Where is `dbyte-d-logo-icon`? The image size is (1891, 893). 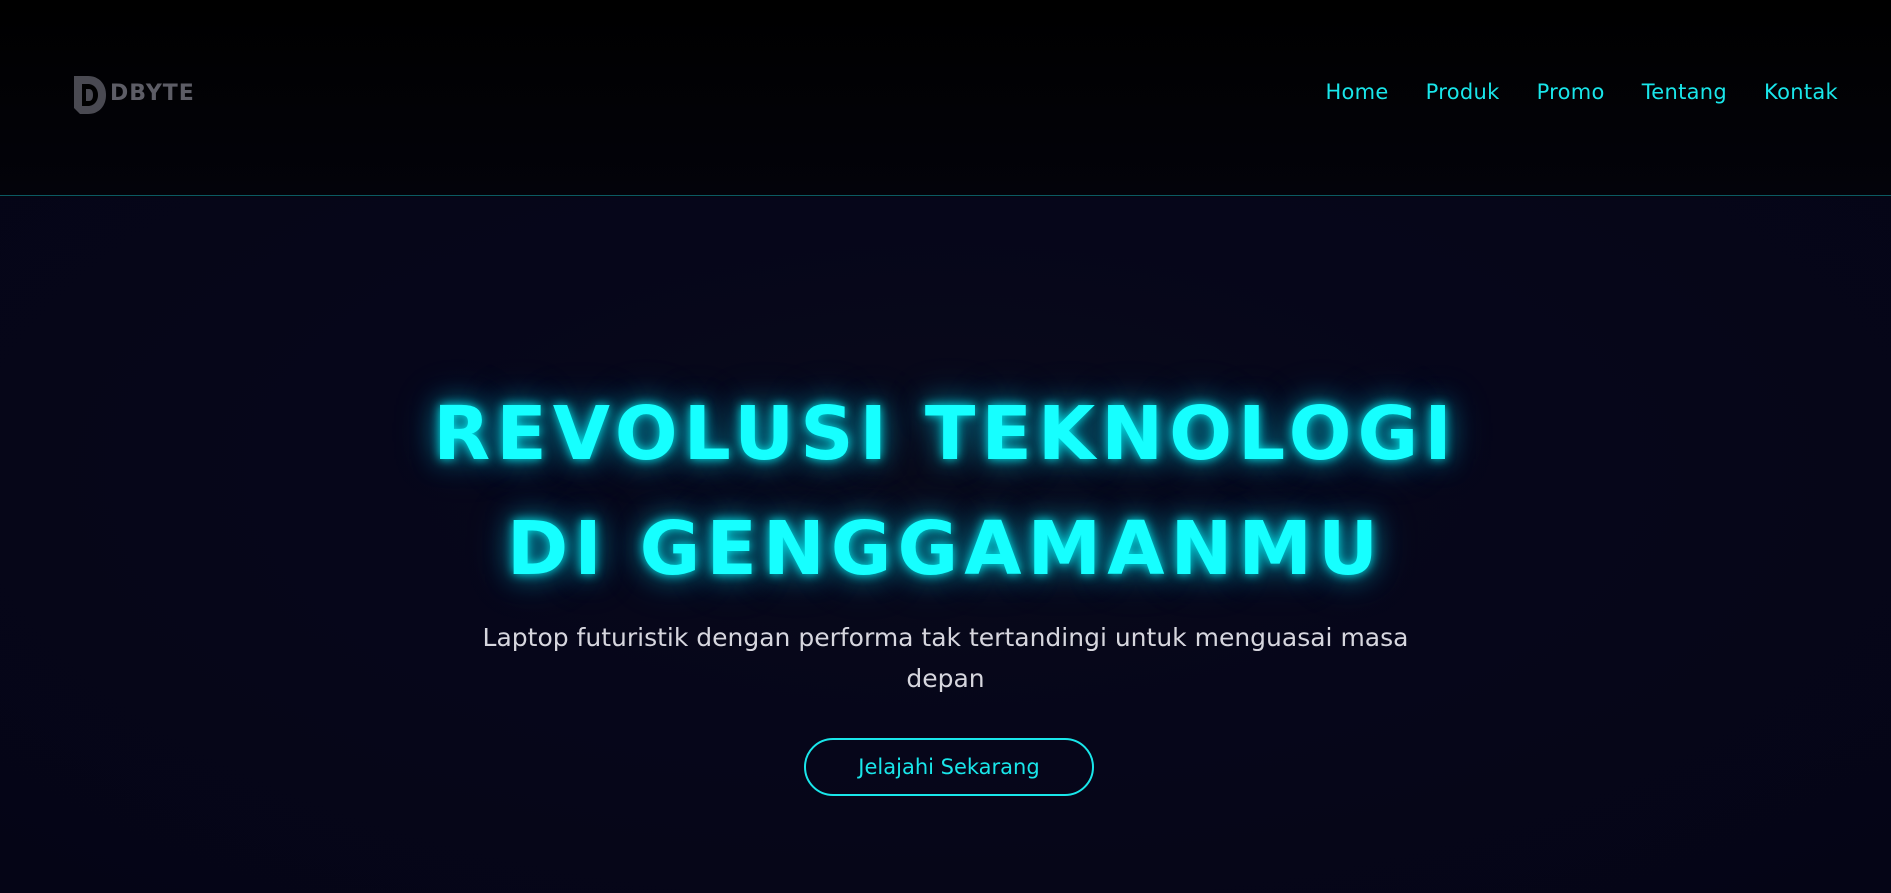
dbyte-d-logo-icon is located at coordinates (90, 95).